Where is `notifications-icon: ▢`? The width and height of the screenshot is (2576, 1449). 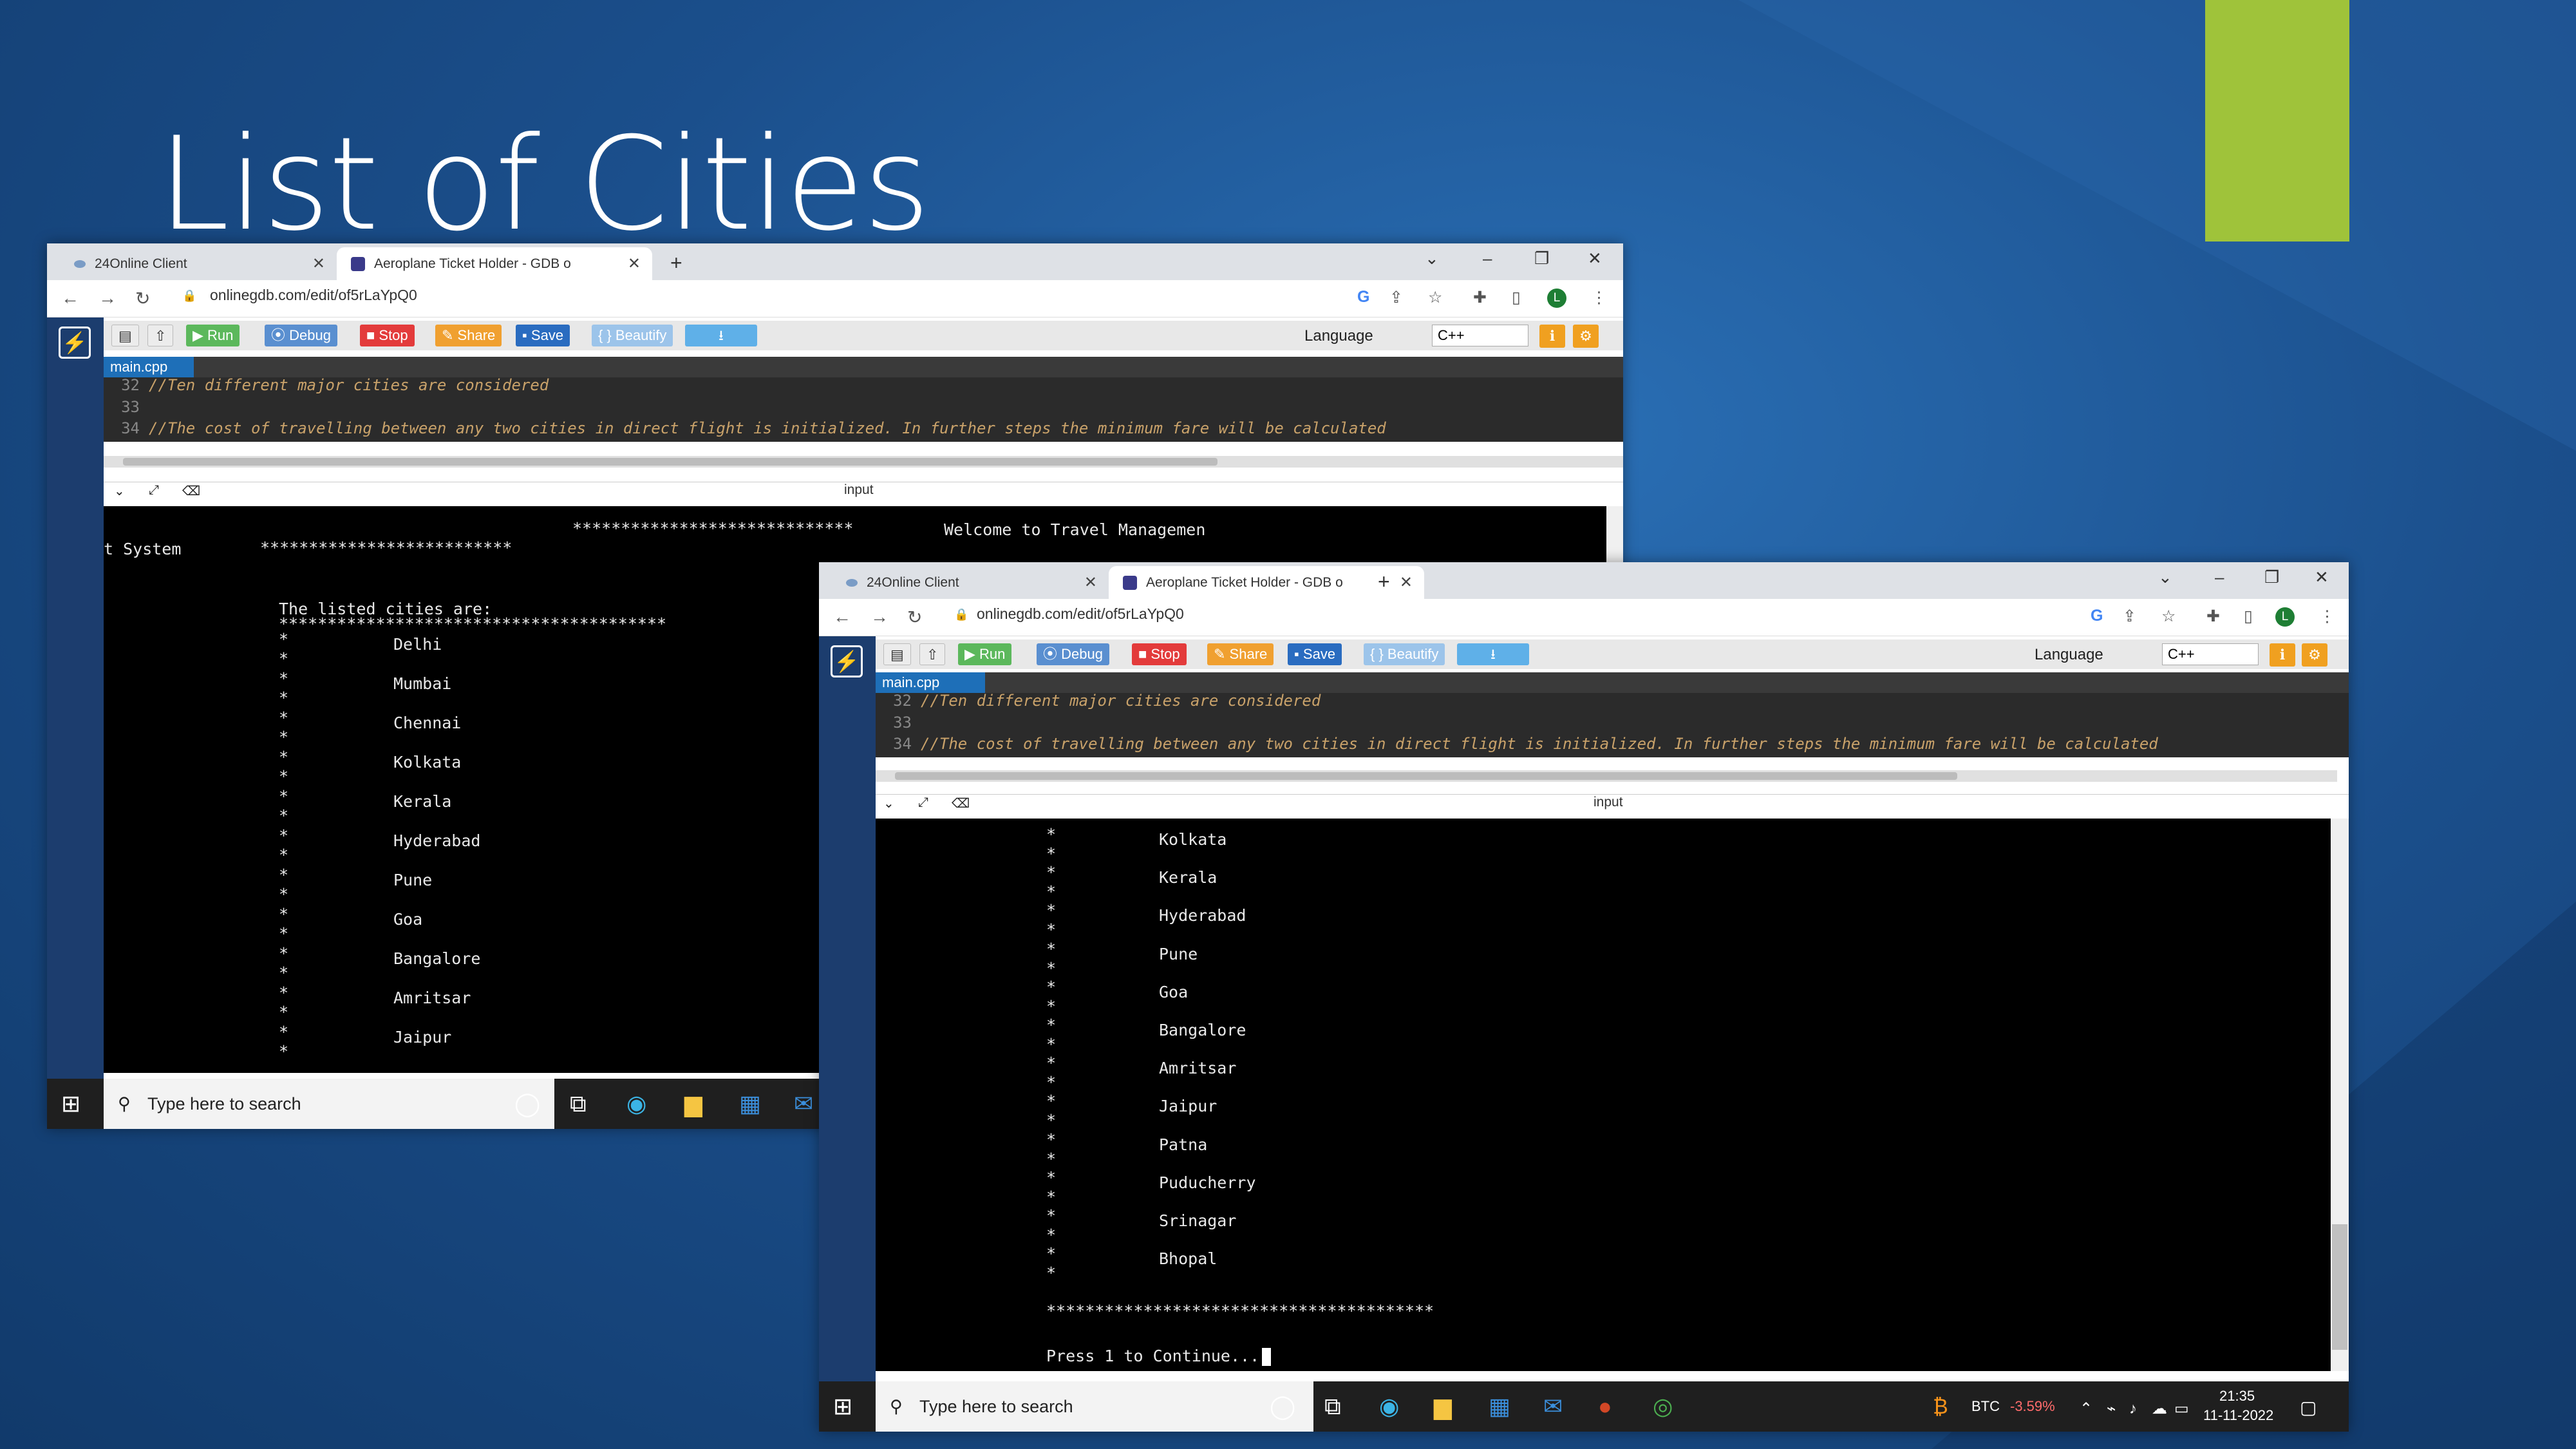 notifications-icon: ▢ is located at coordinates (2308, 1408).